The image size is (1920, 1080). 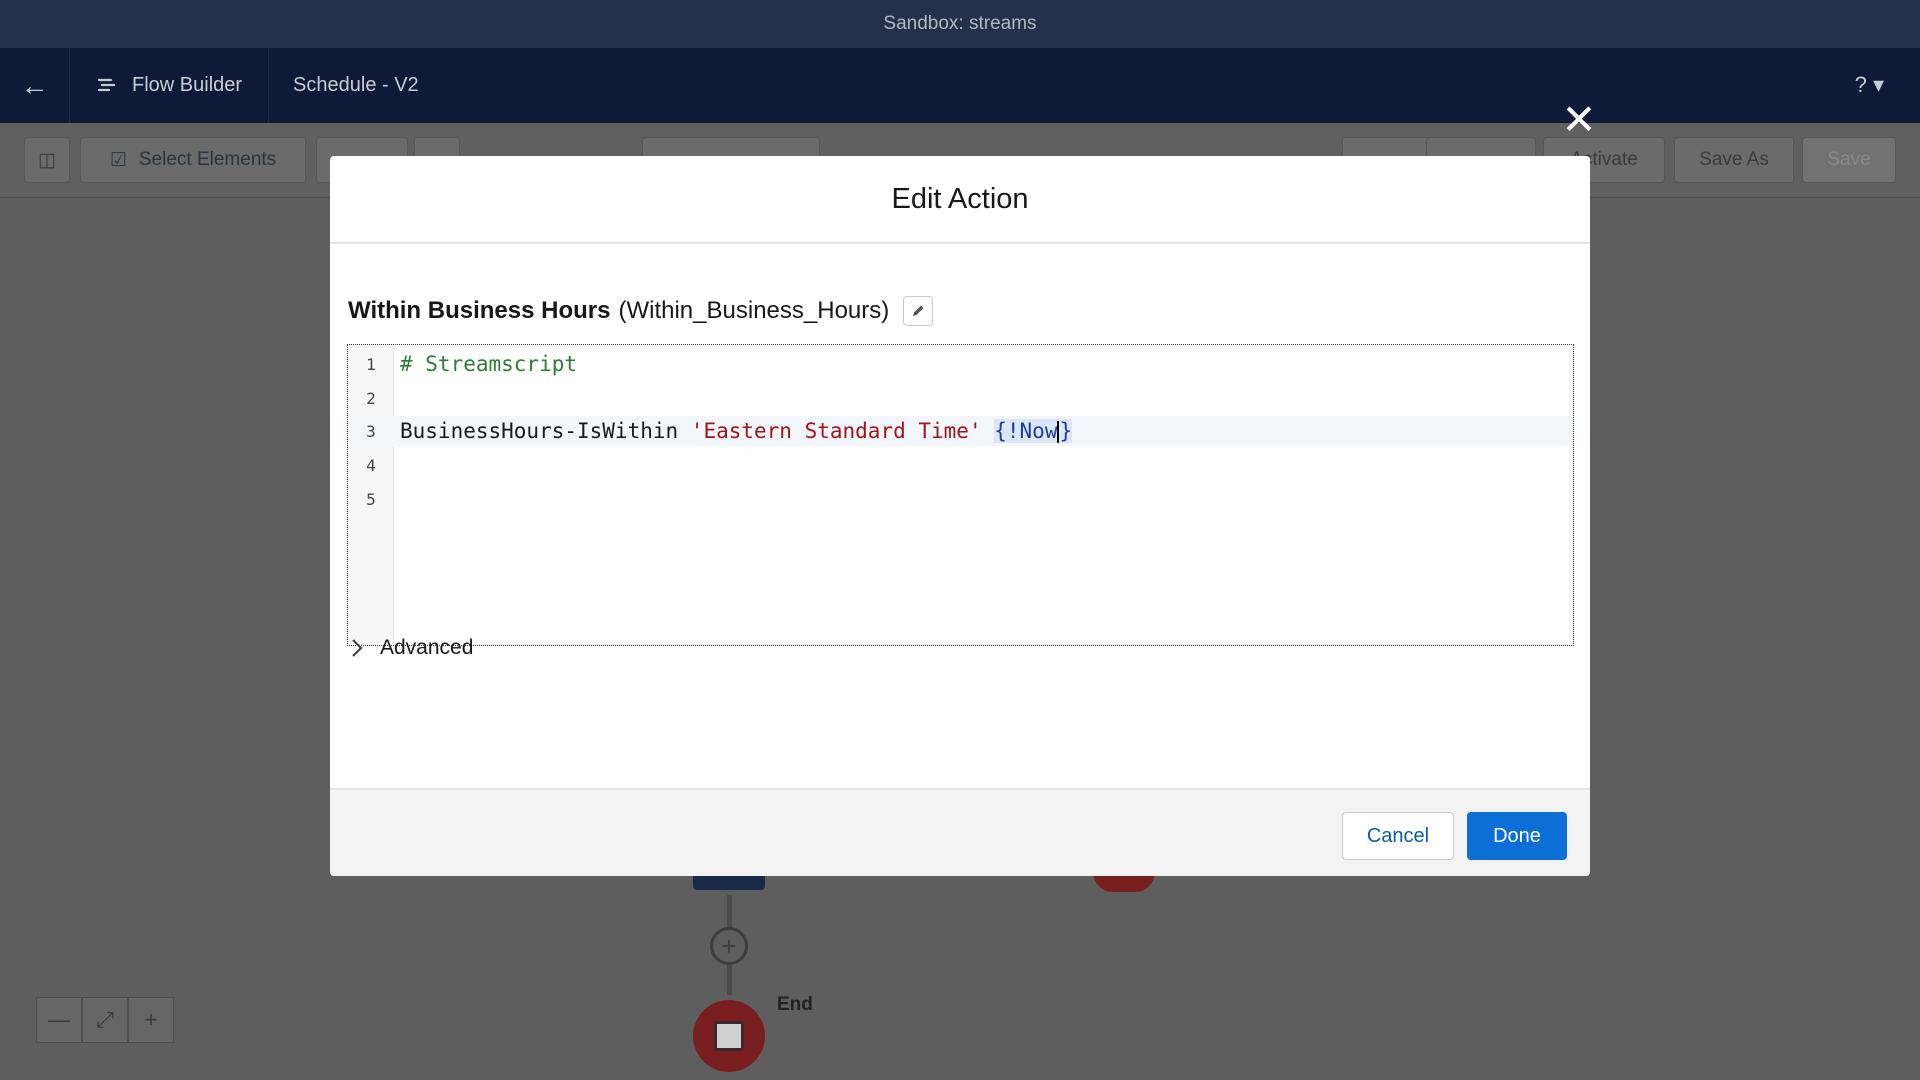 I want to click on code-line: 5, so click(x=960, y=499).